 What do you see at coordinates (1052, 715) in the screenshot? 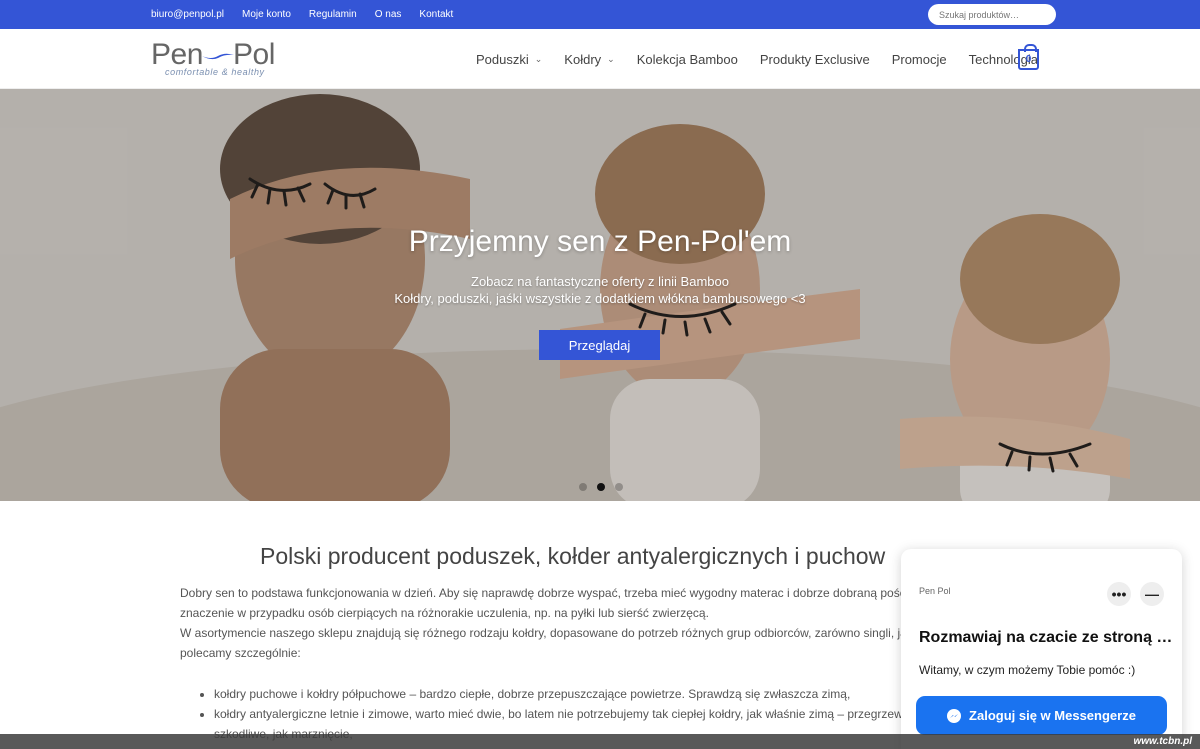
I see `messenger-login-label: Zaloguj się w Messengerze` at bounding box center [1052, 715].